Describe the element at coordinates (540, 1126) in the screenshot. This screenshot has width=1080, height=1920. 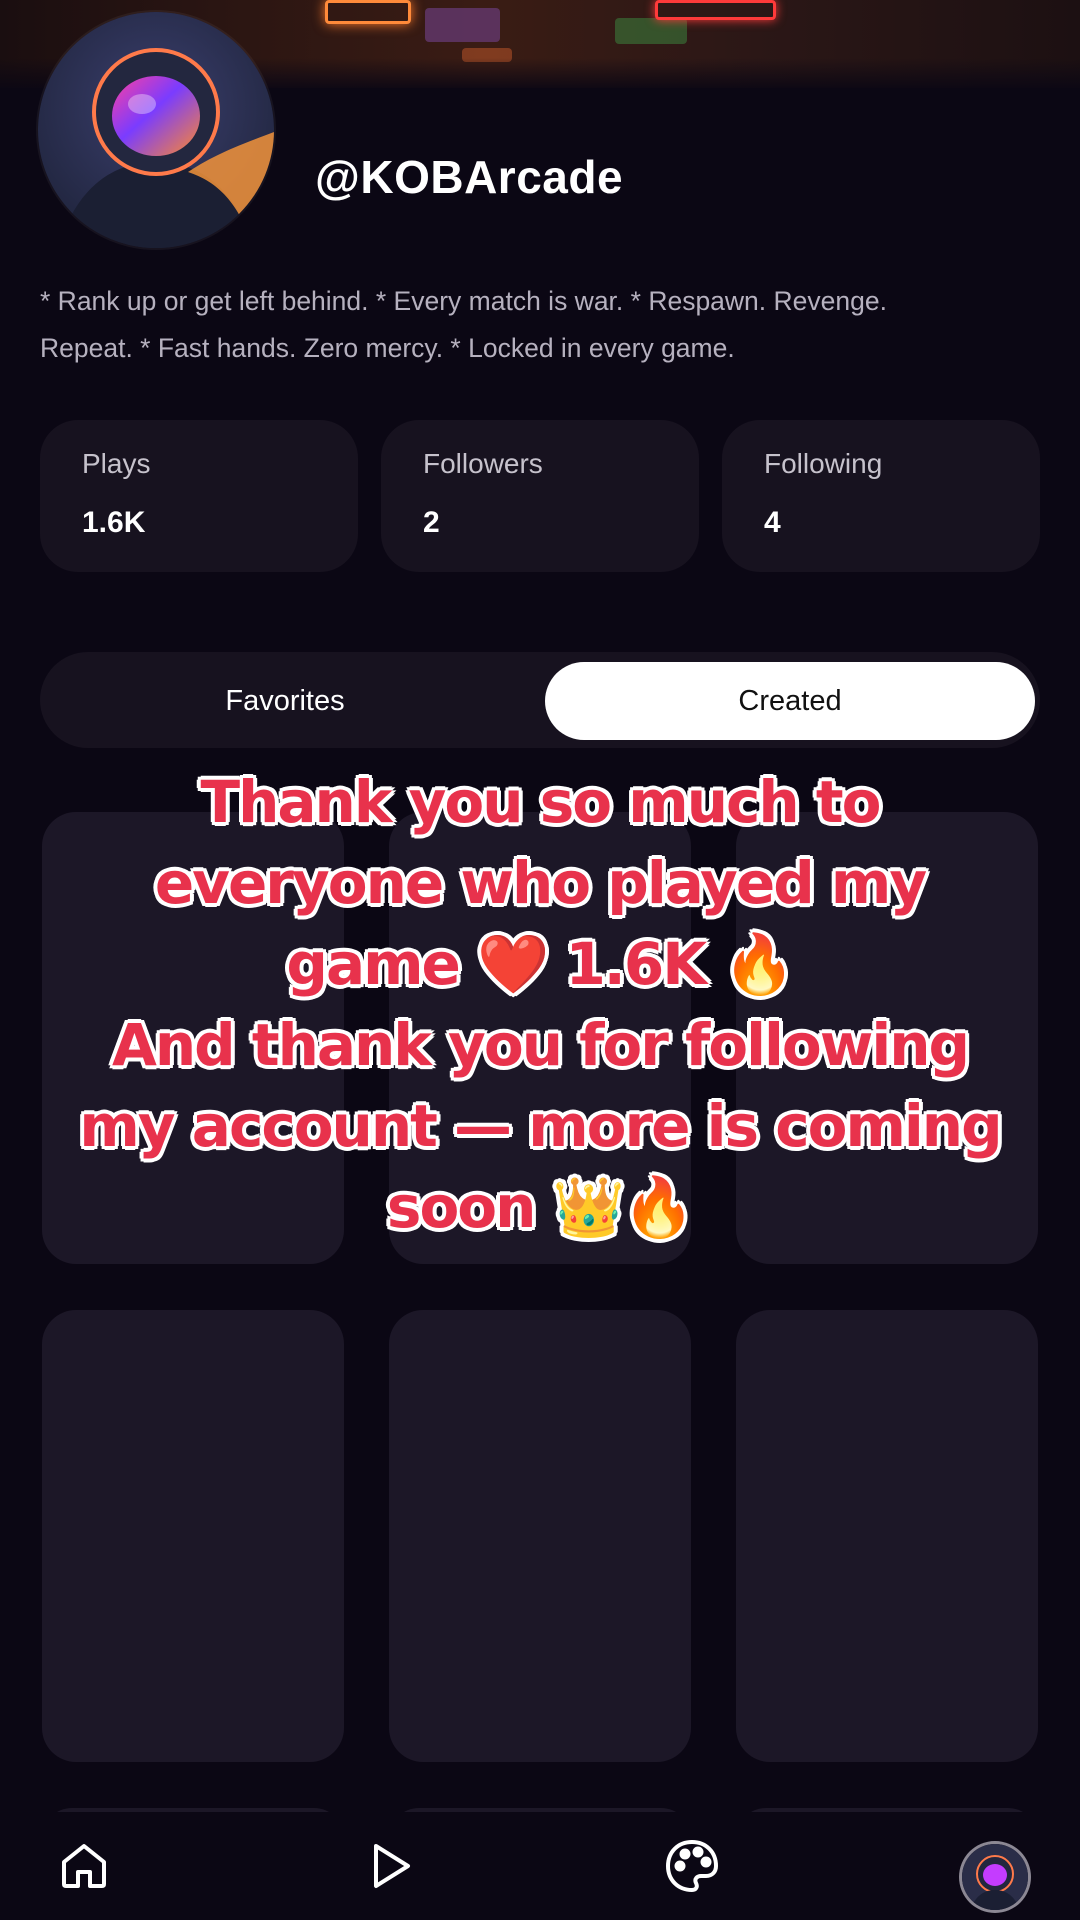
I see `caption-line: my account — more is coming` at that location.